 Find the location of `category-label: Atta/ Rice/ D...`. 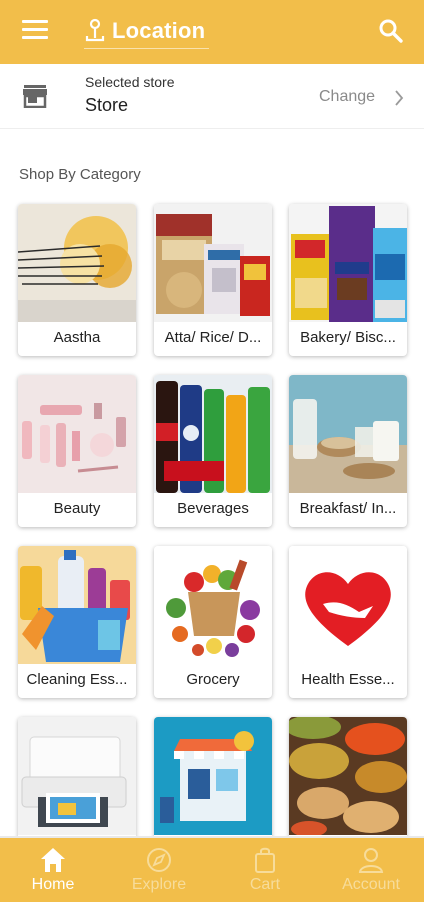

category-label: Atta/ Rice/ D... is located at coordinates (213, 337).